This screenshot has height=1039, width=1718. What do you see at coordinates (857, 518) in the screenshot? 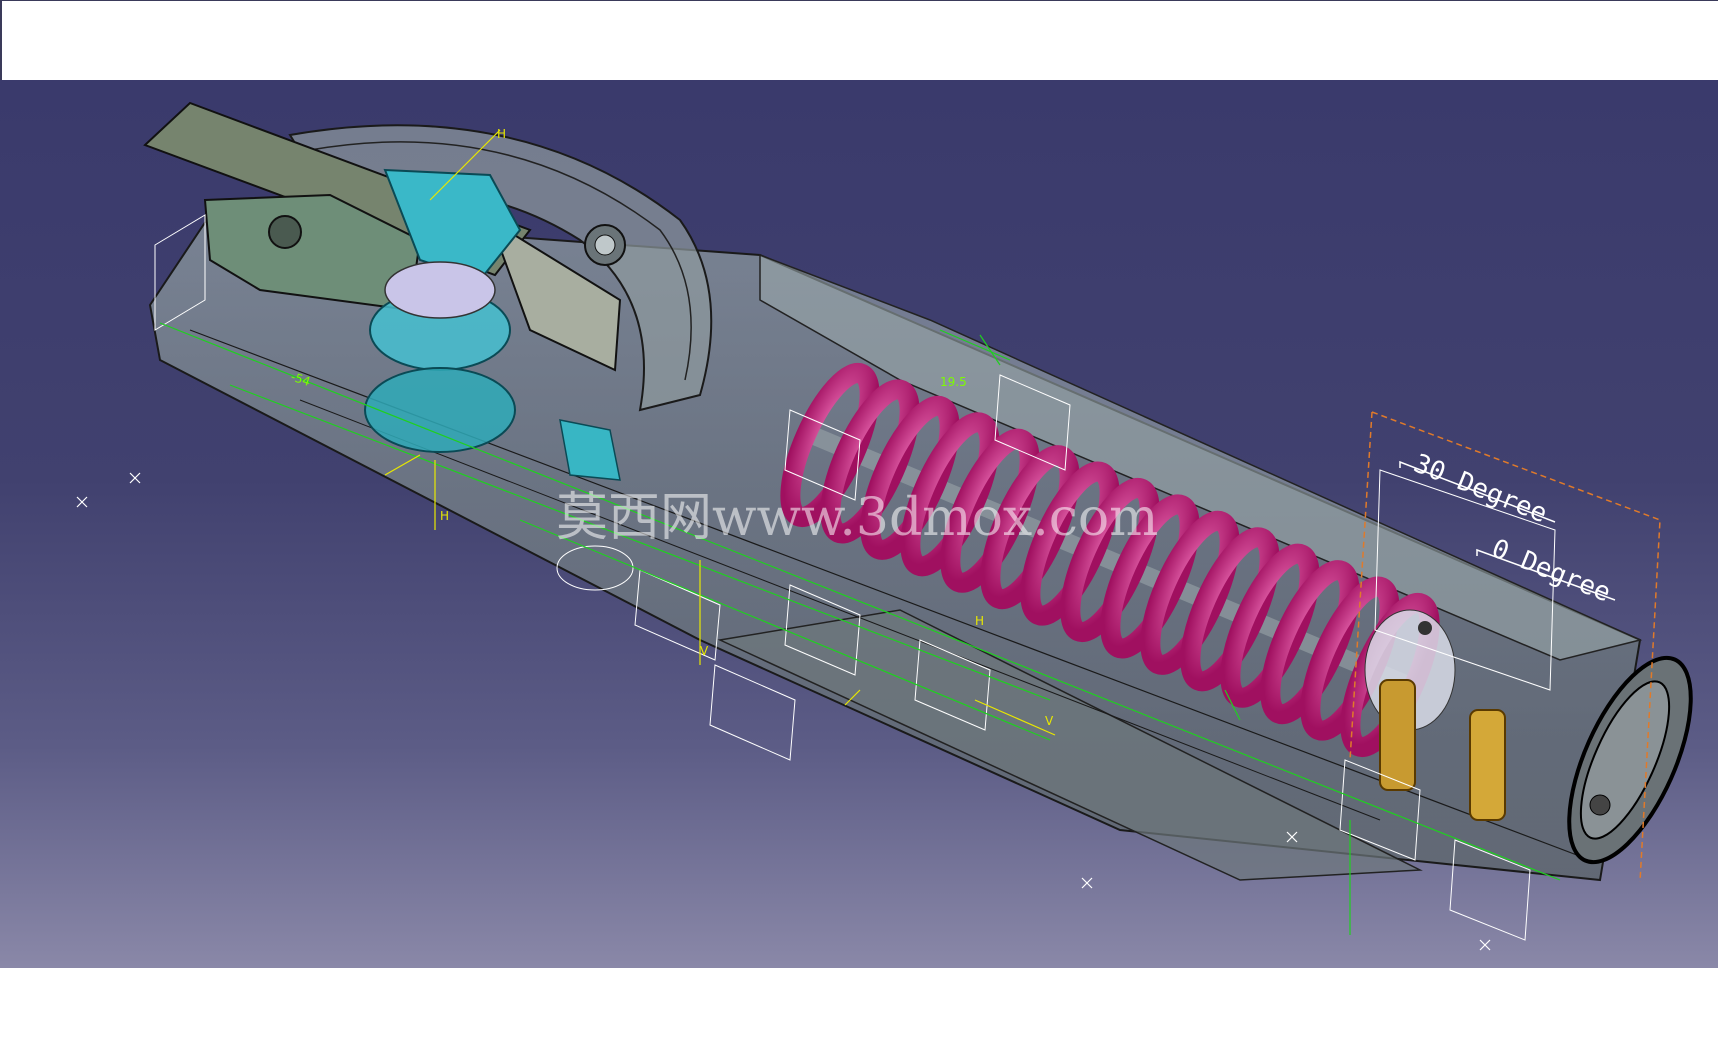
I see `watermark: 莫西网www.3dmox.com` at bounding box center [857, 518].